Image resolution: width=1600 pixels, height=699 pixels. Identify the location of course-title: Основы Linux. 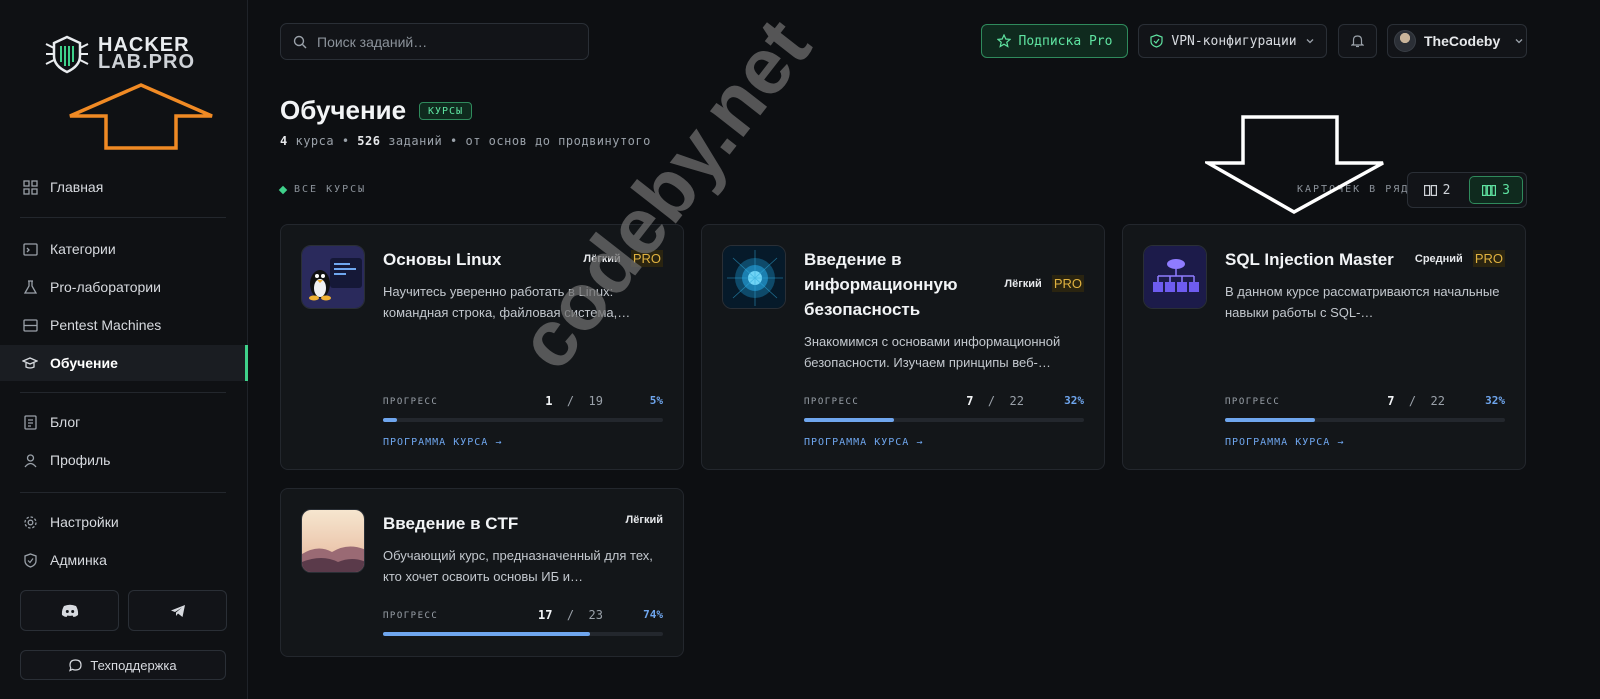
(442, 259).